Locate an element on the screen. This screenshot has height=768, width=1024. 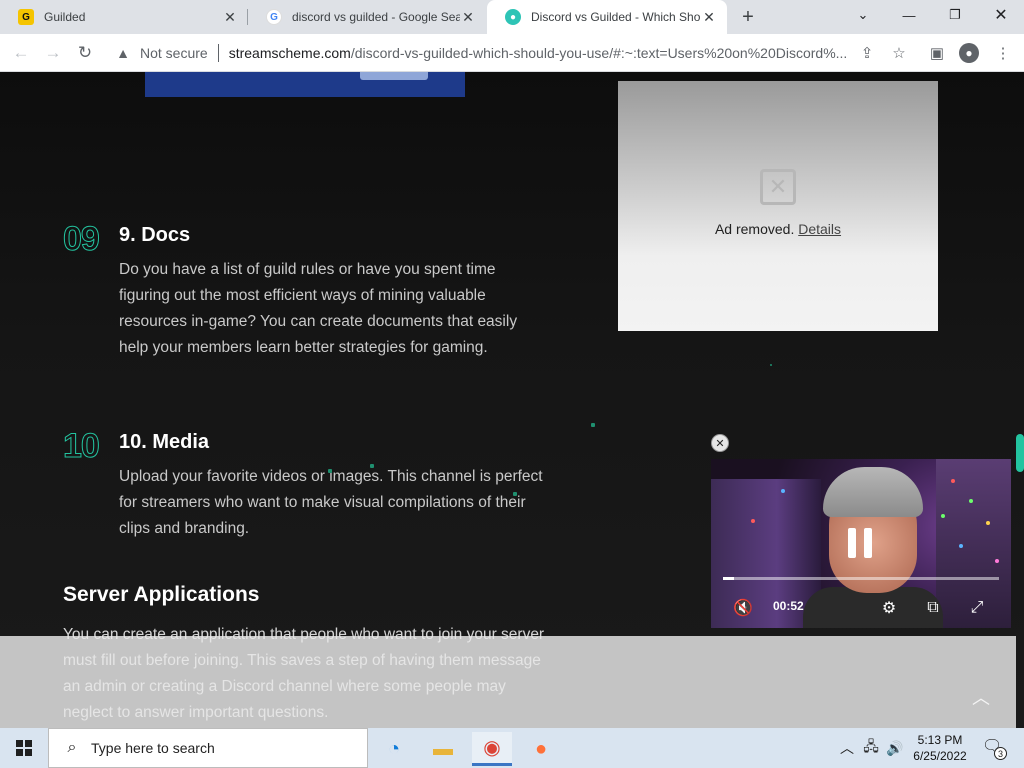
section-heading-docs: 9. Docs is located at coordinates (155, 235).